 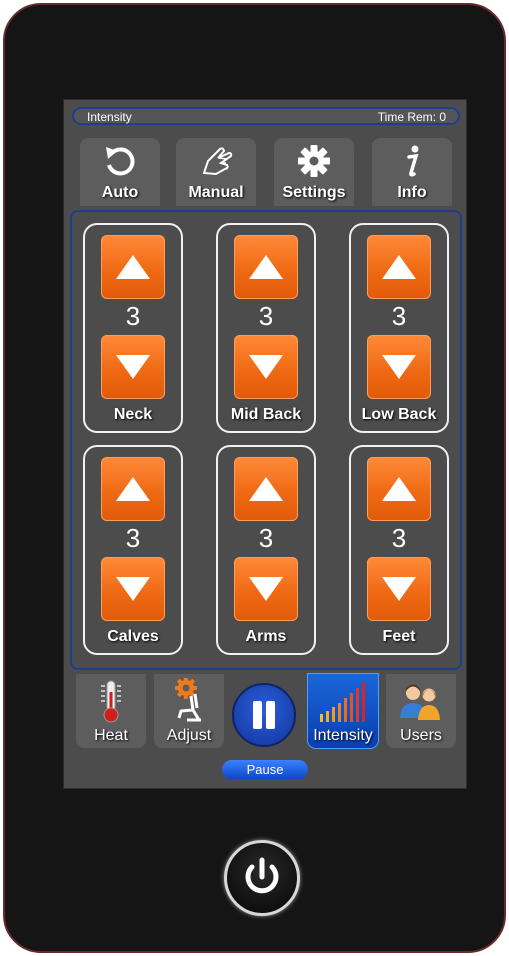 I want to click on auto-button: Auto, so click(x=120, y=172).